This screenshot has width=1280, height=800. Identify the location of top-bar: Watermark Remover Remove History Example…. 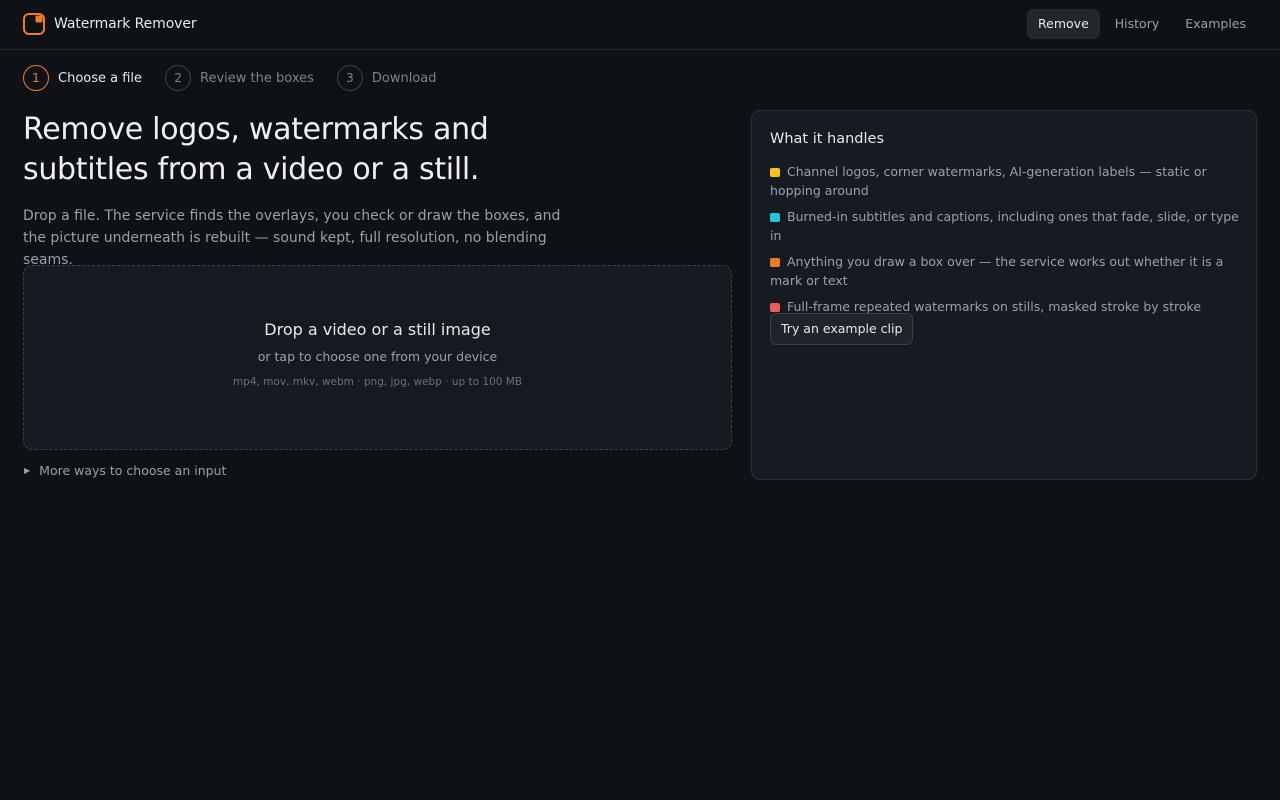
(640, 25).